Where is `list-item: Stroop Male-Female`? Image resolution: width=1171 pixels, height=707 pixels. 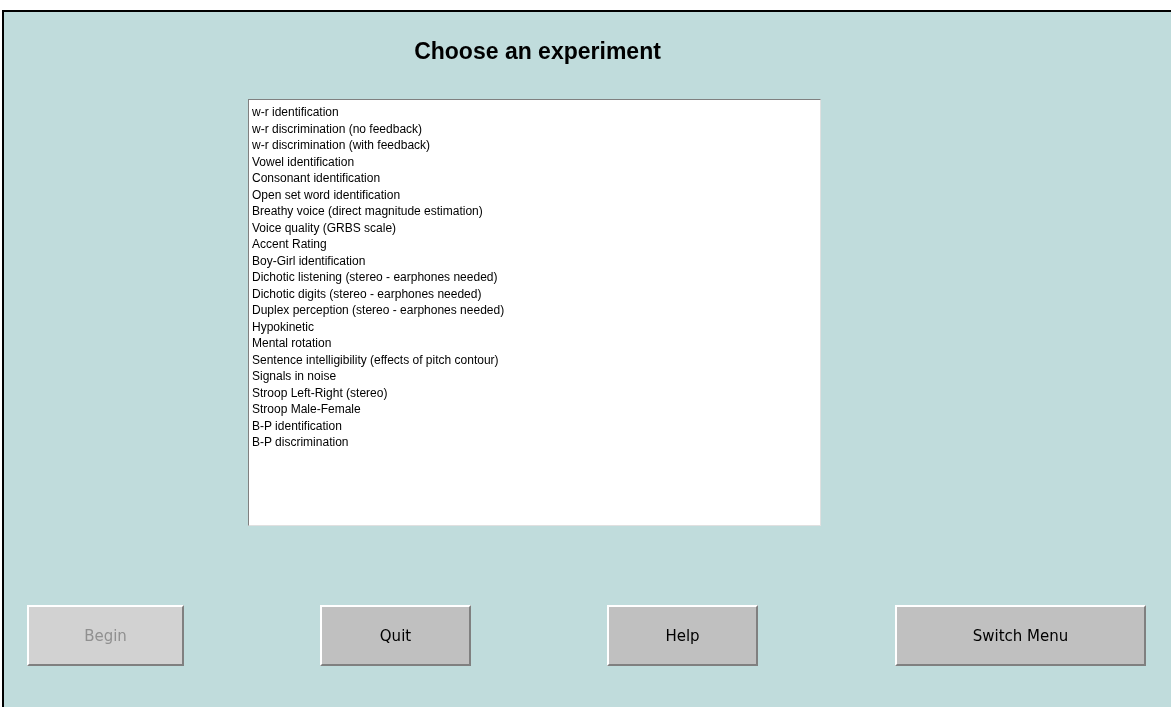
list-item: Stroop Male-Female is located at coordinates (534, 409).